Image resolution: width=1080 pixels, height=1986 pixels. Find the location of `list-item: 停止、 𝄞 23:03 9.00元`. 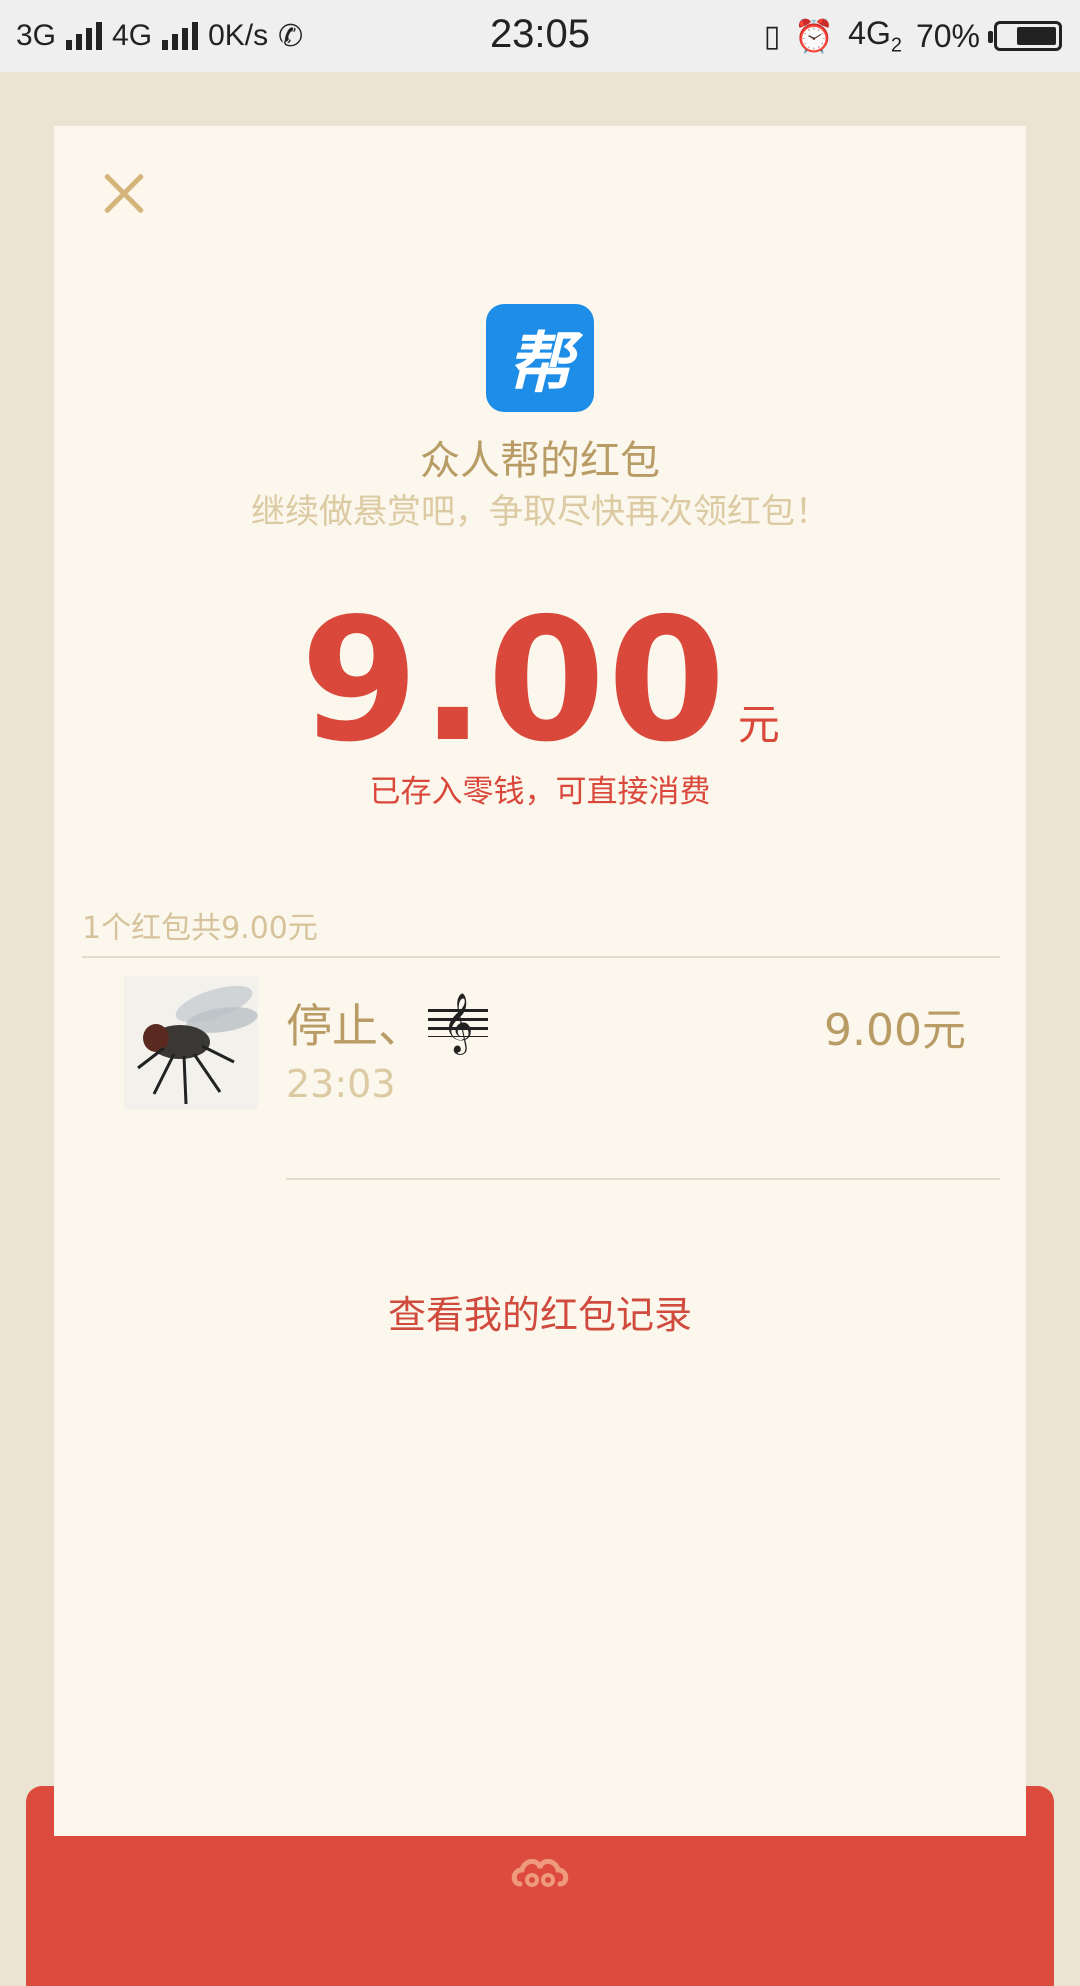

list-item: 停止、 𝄞 23:03 9.00元 is located at coordinates (540, 1141).